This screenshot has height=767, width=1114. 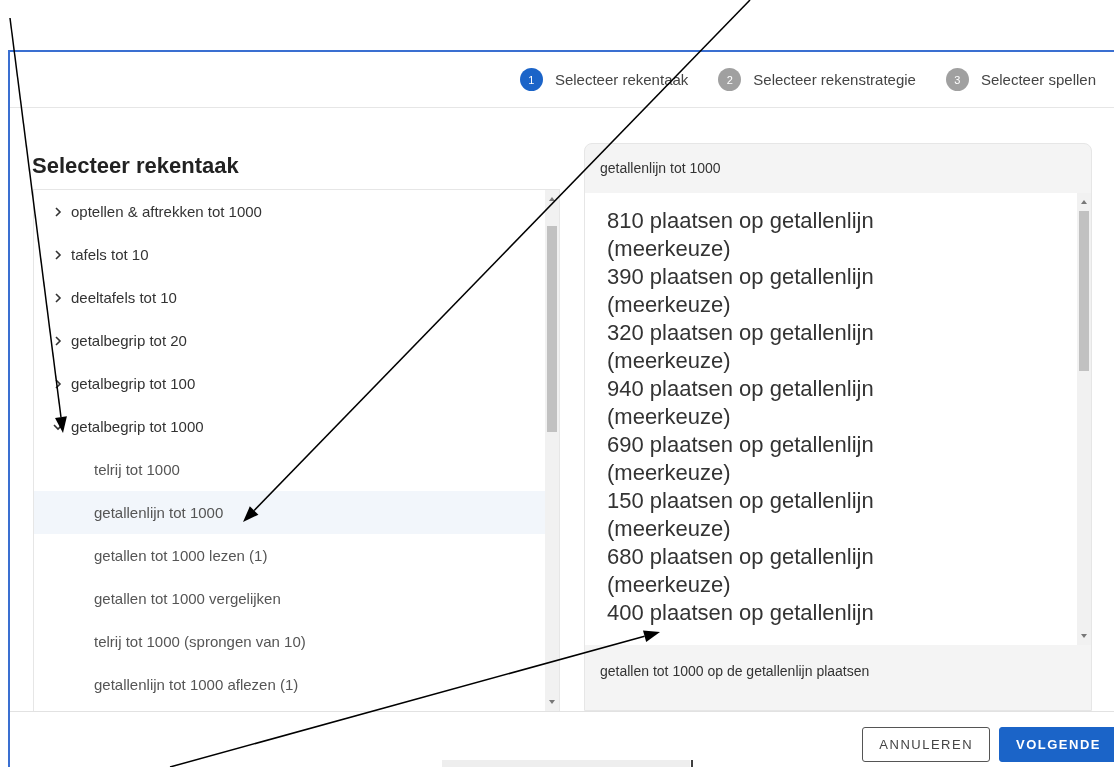 I want to click on exercise-item: 320 plaatsen op getallenlijn (meerkeuze), so click(x=741, y=347).